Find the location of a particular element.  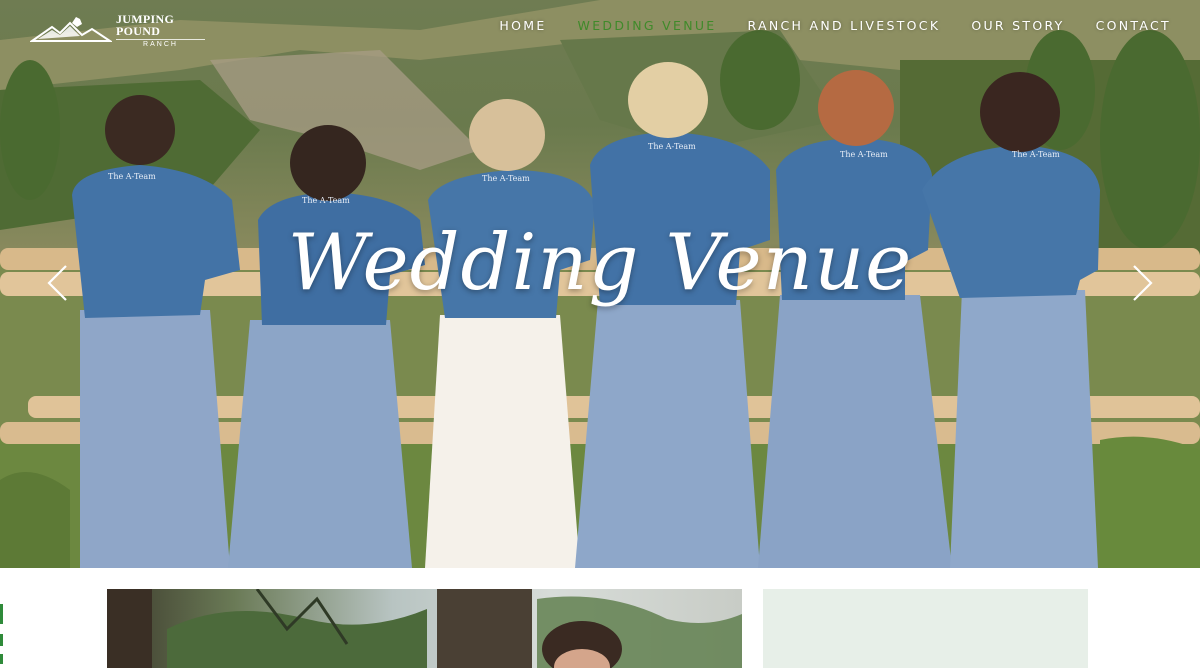

info-panel is located at coordinates (925, 628).